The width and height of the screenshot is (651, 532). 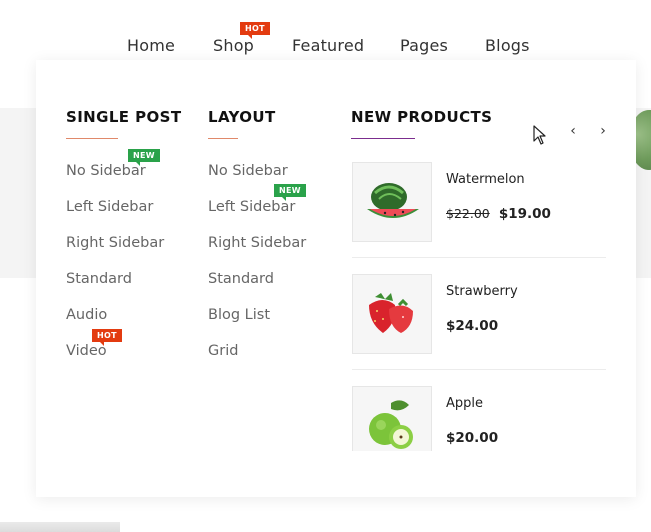 What do you see at coordinates (255, 30) in the screenshot?
I see `hot-badge: HOT` at bounding box center [255, 30].